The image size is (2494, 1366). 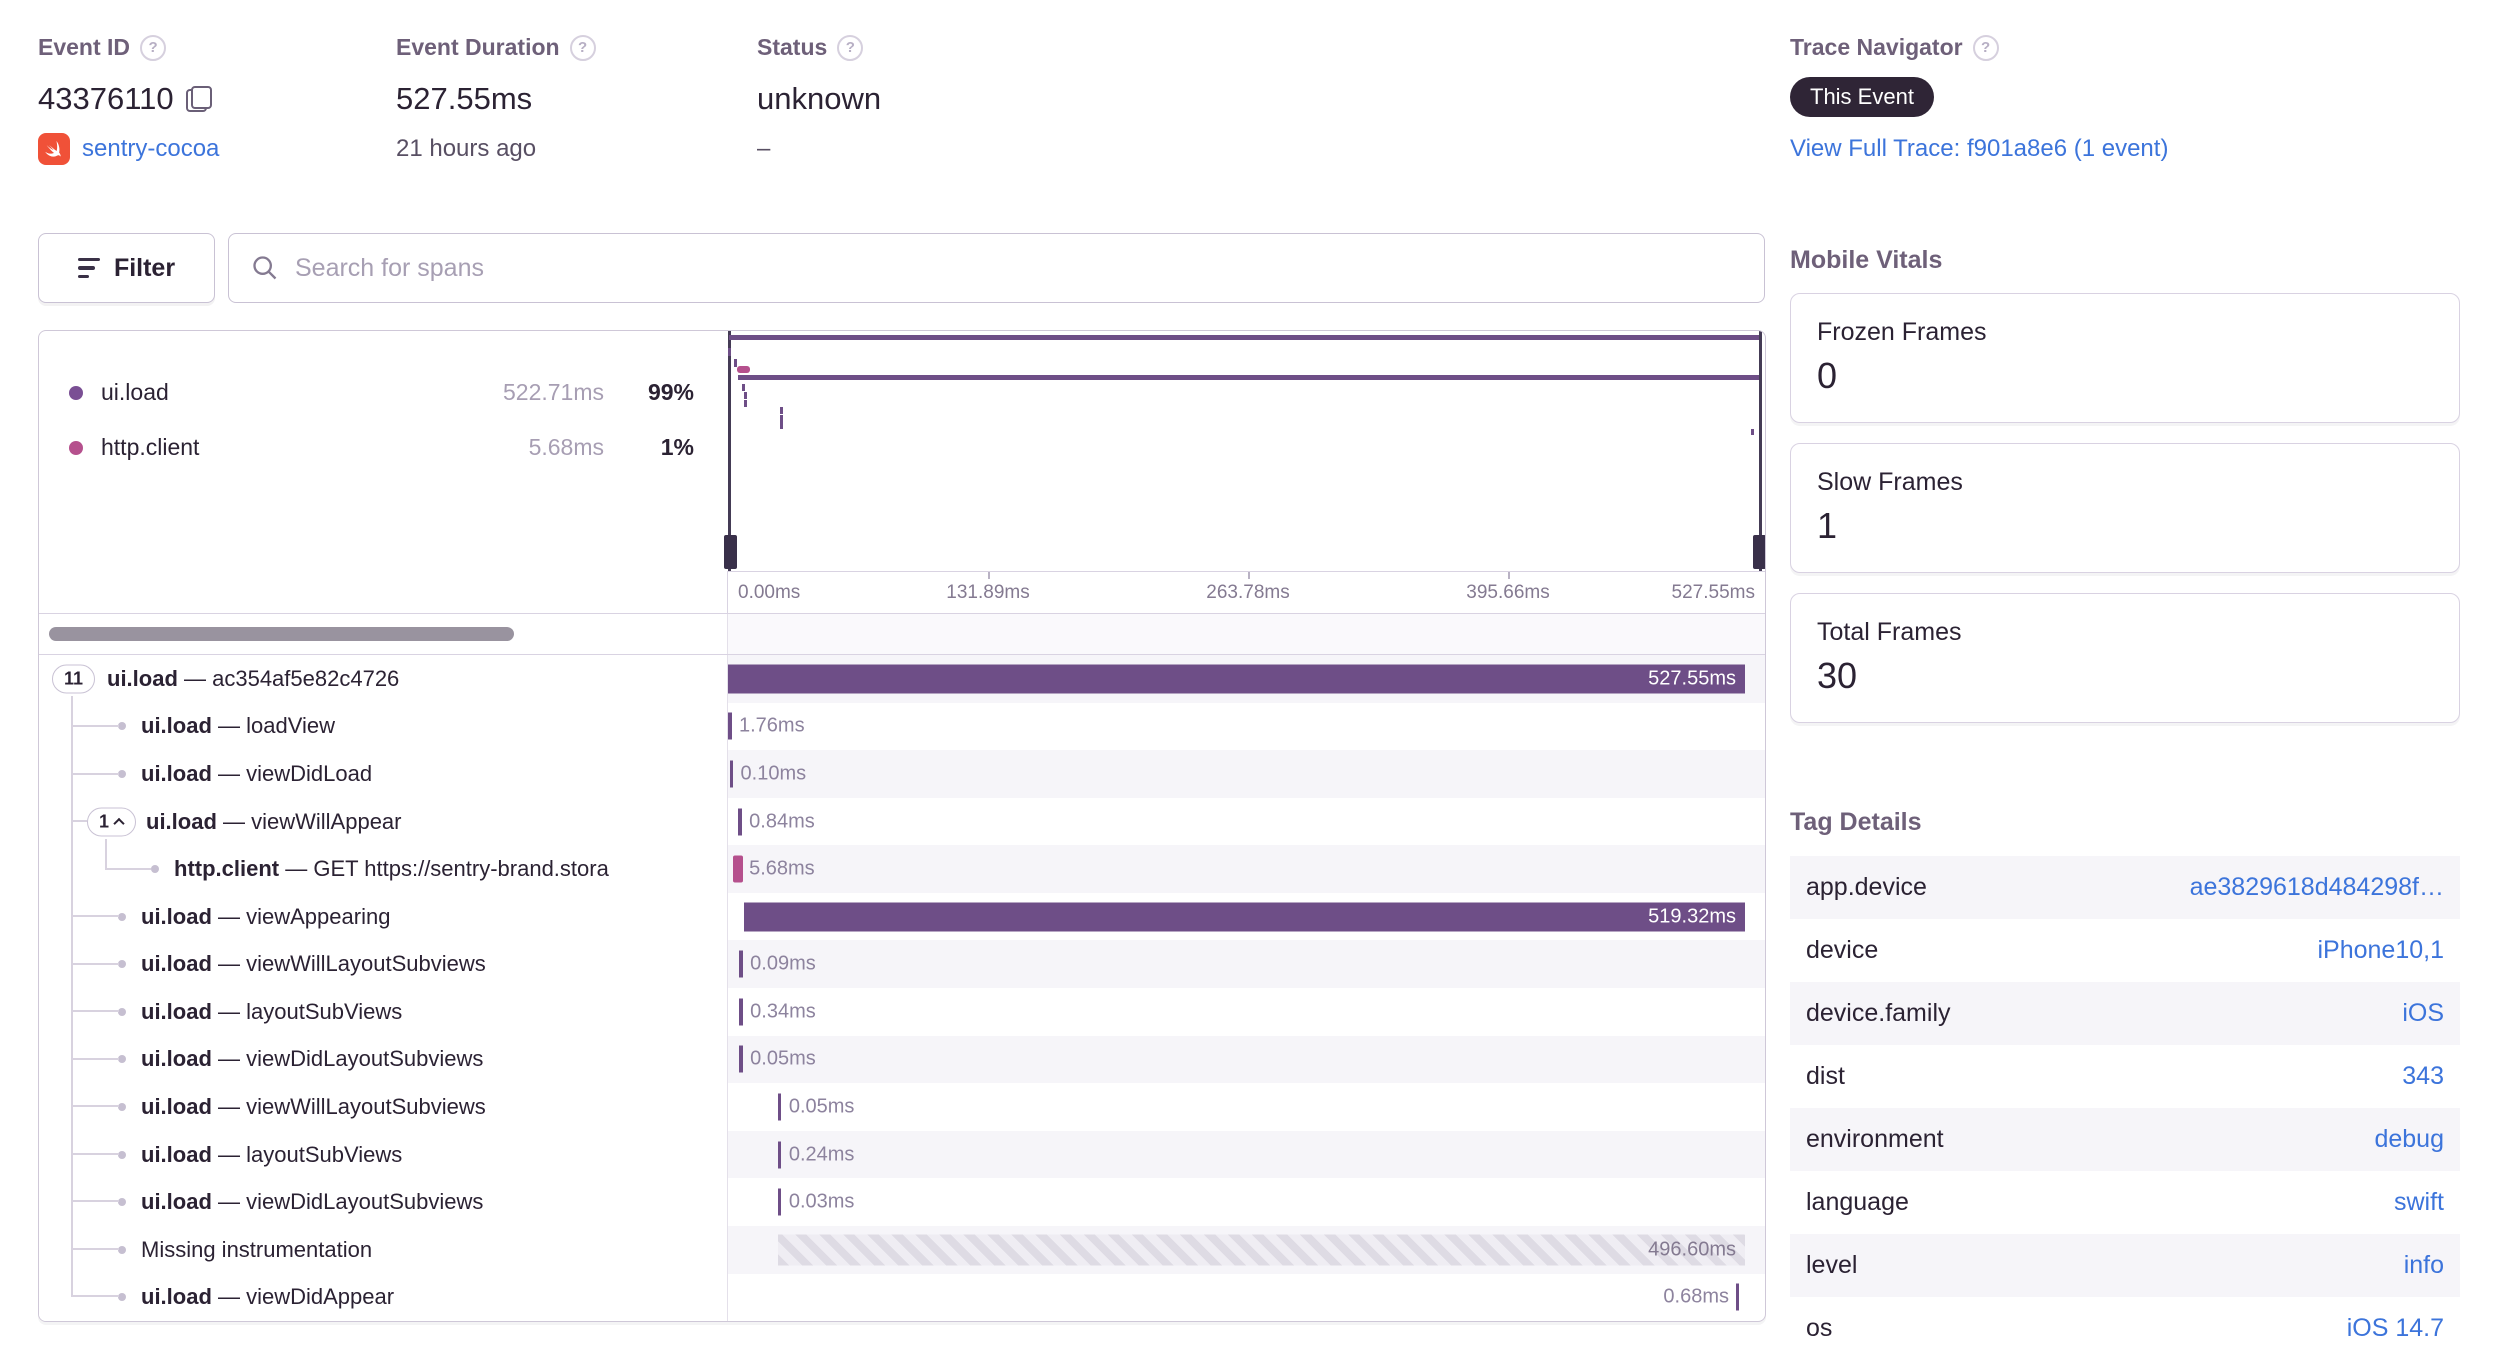 What do you see at coordinates (383, 1249) in the screenshot?
I see `span-tree-cell: Missing instrumentation` at bounding box center [383, 1249].